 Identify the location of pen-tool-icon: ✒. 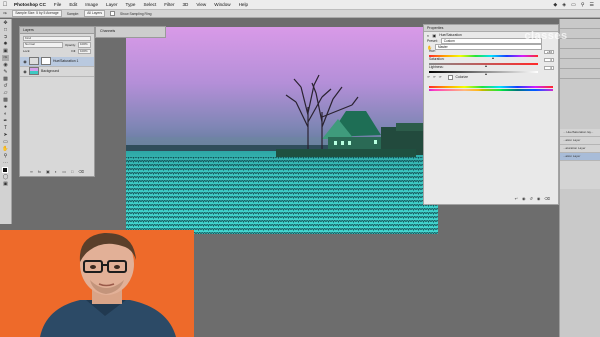
(5, 121).